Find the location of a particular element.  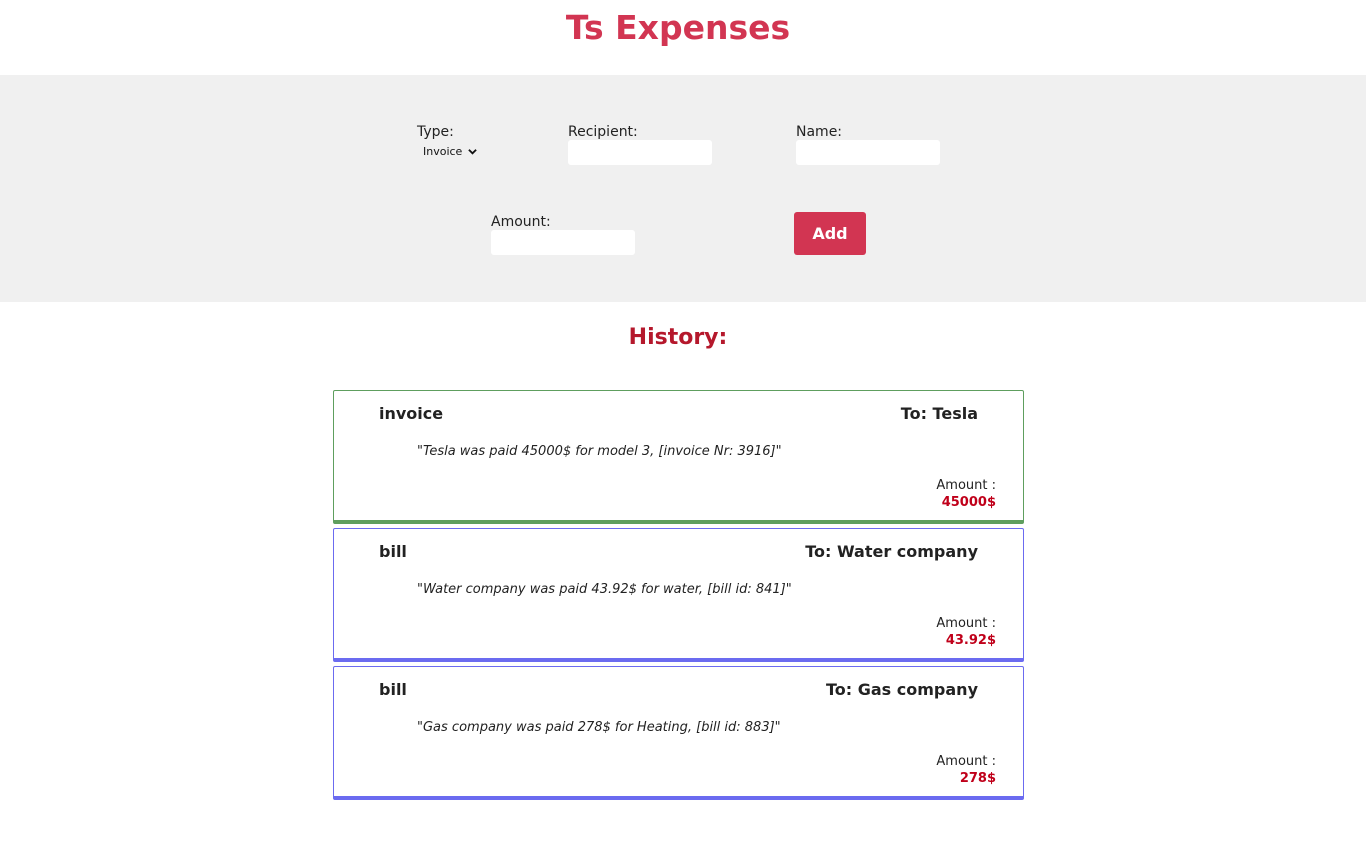

card-type: invoice is located at coordinates (411, 413).